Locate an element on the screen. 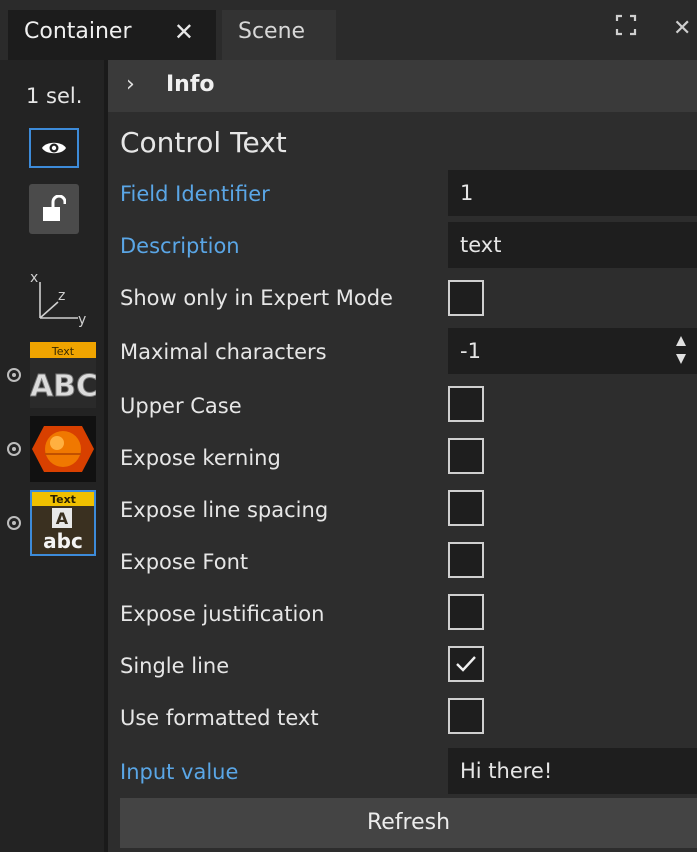 Image resolution: width=697 pixels, height=852 pixels. max-characters-label: Maximal characters is located at coordinates (223, 352).